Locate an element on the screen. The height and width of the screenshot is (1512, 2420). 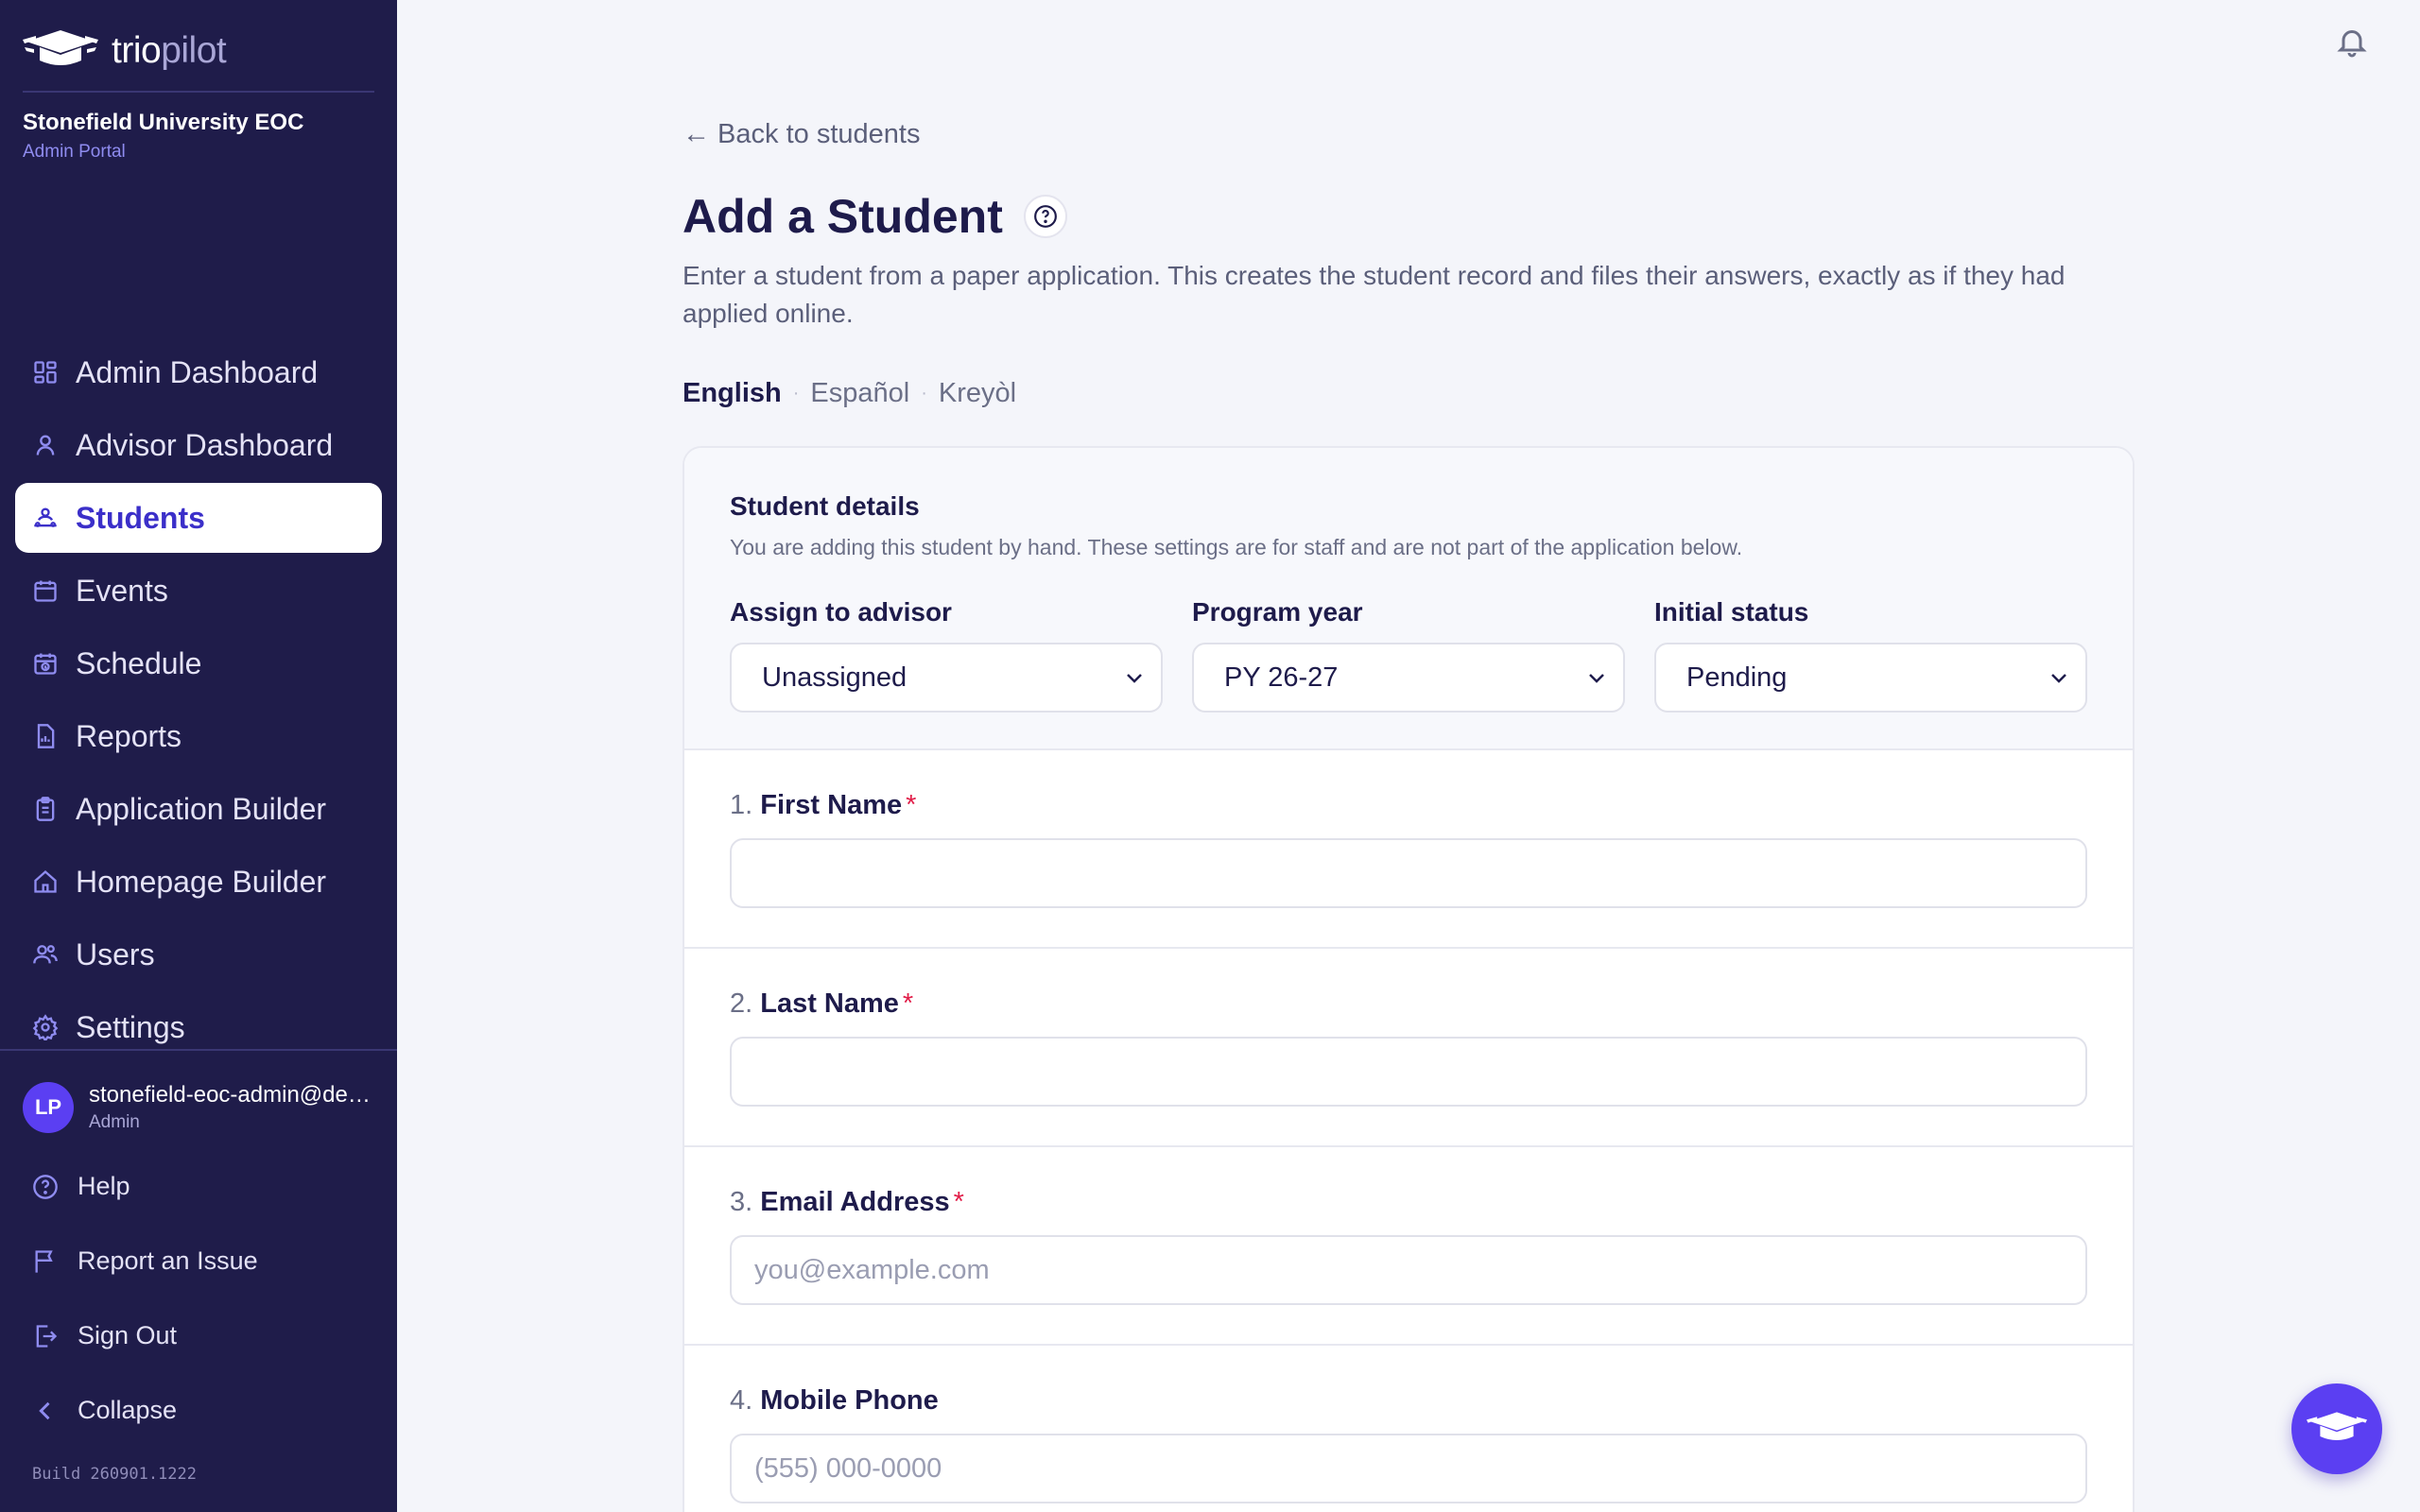
user-role: Admin is located at coordinates (115, 1122).